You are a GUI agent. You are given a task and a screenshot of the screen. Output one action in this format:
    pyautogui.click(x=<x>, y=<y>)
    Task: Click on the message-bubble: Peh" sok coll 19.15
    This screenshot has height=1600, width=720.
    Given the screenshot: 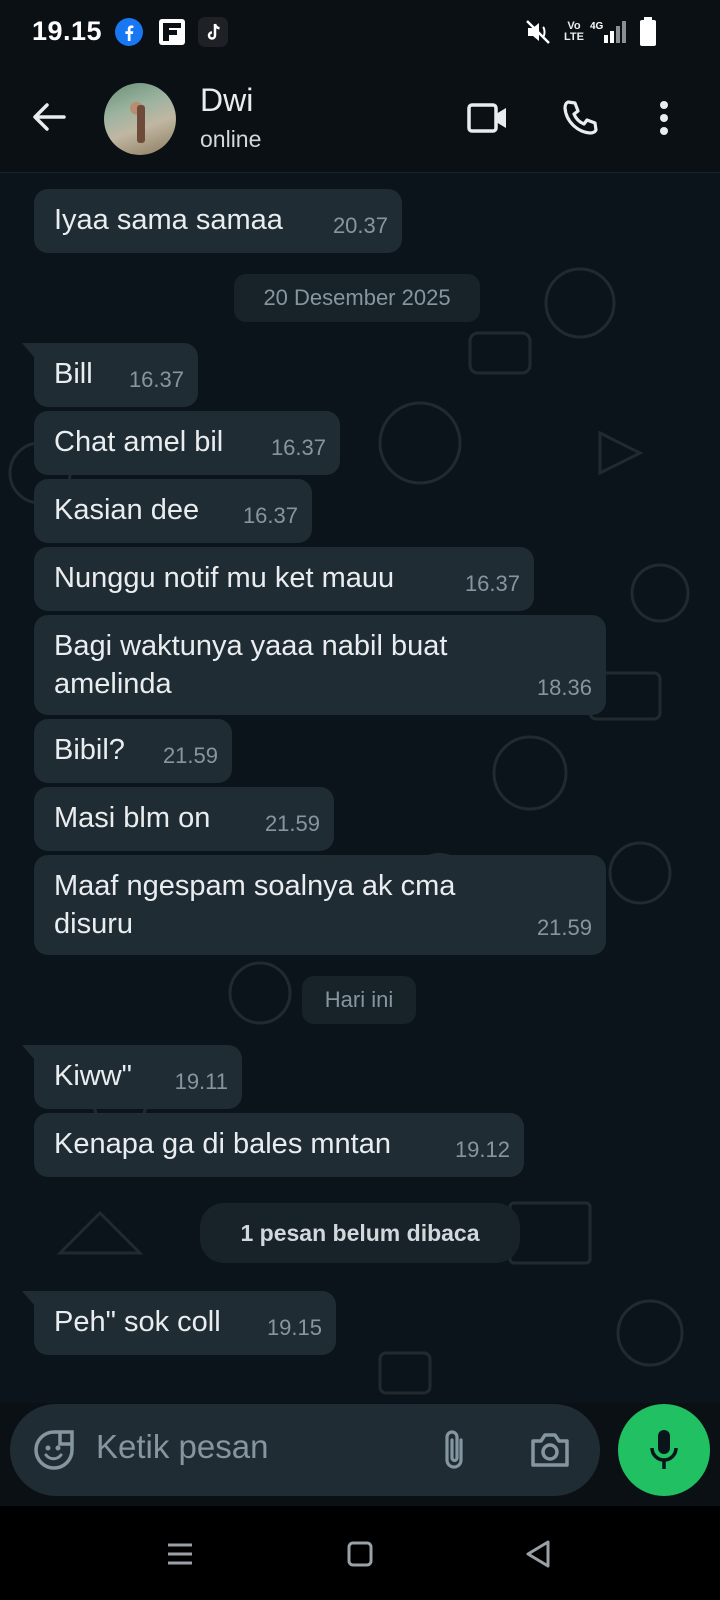 What is the action you would take?
    pyautogui.click(x=179, y=1323)
    